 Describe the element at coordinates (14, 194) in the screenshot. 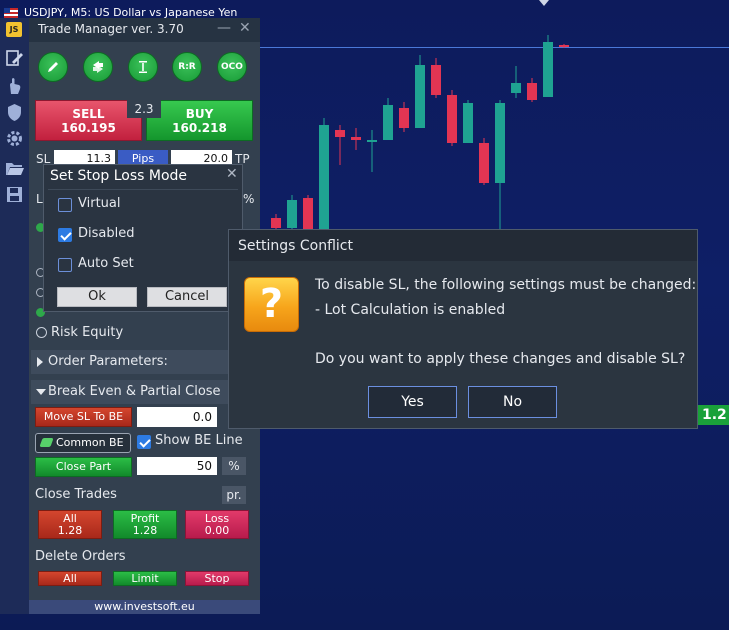

I see `save-disk-icon` at that location.